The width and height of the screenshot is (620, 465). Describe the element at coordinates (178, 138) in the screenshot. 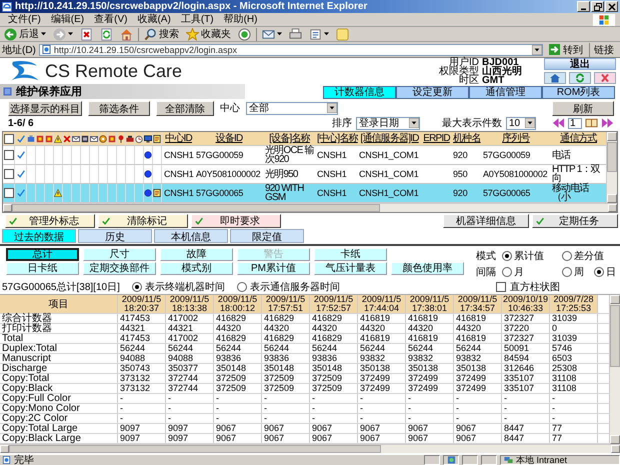

I see `column-header: 中心ID` at that location.